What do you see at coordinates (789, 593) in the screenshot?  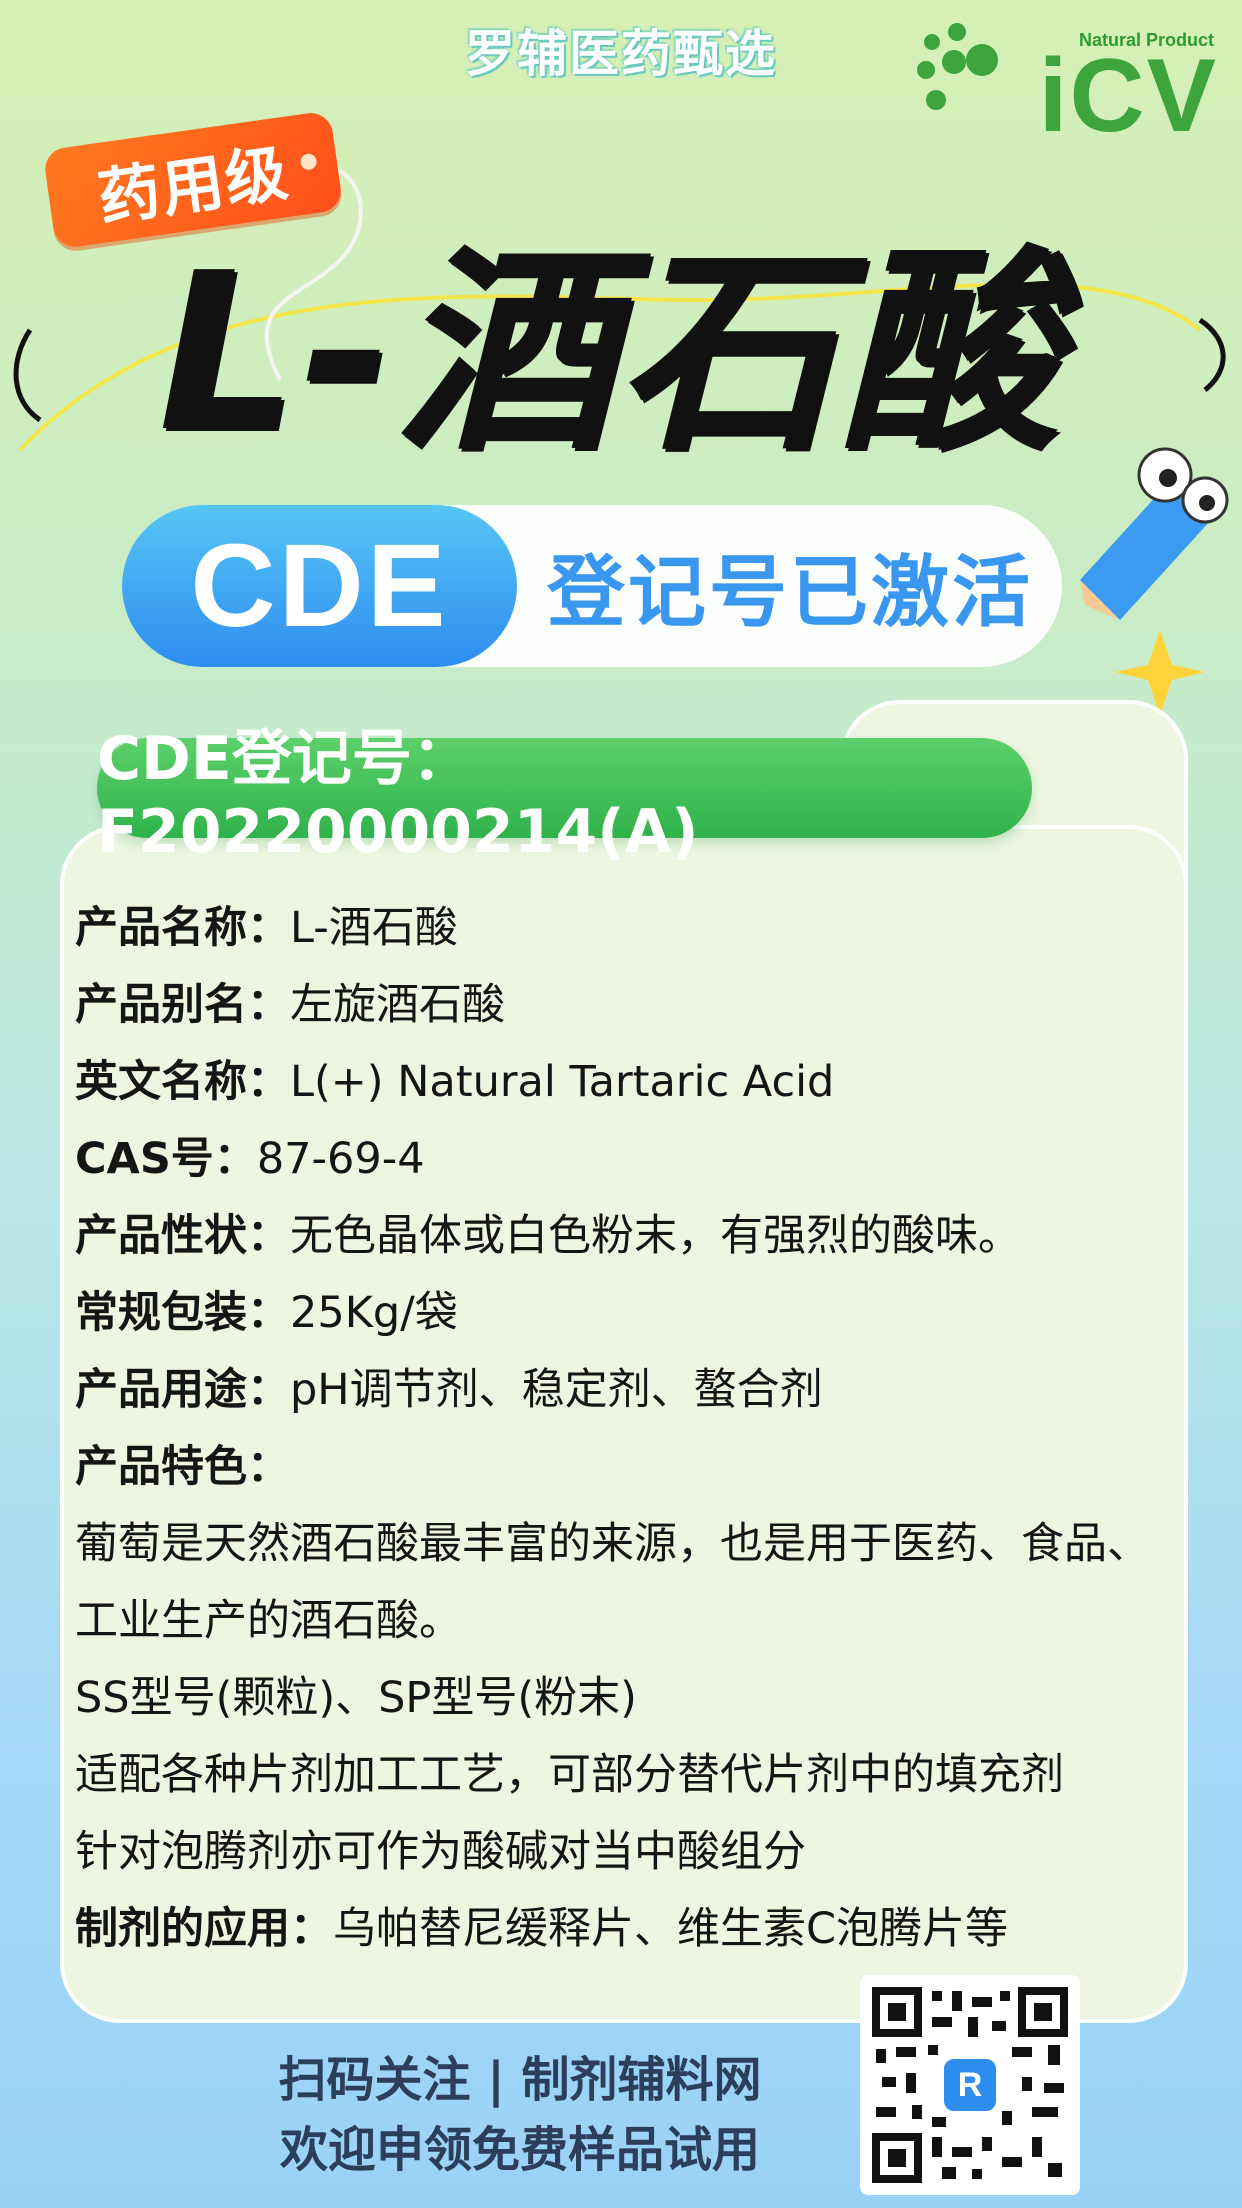 I see `cde-status-text: 登记号已激活` at bounding box center [789, 593].